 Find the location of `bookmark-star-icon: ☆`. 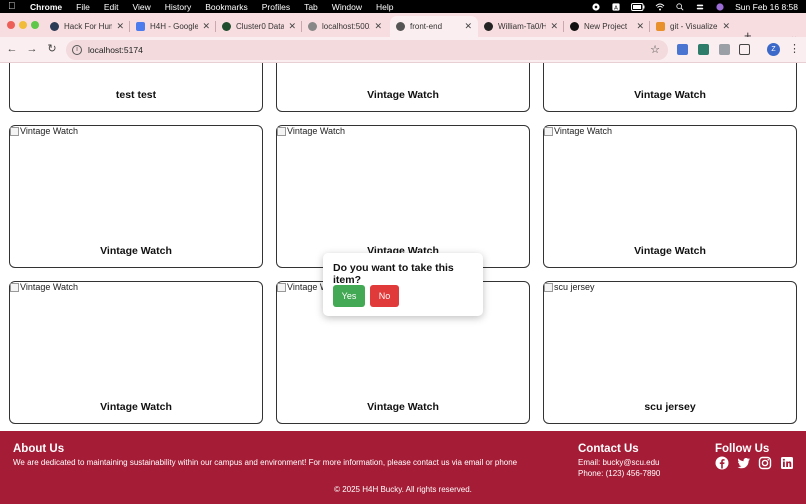

bookmark-star-icon: ☆ is located at coordinates (655, 49).